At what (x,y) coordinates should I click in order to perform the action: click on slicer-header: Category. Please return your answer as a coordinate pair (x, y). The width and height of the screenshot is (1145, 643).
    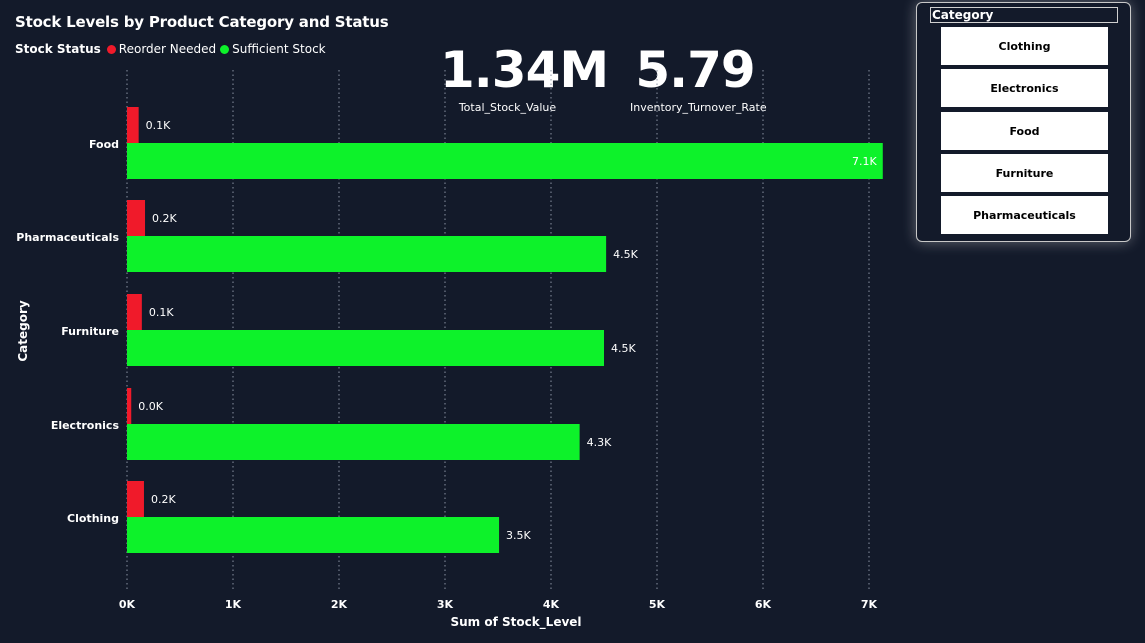
    Looking at the image, I should click on (1024, 15).